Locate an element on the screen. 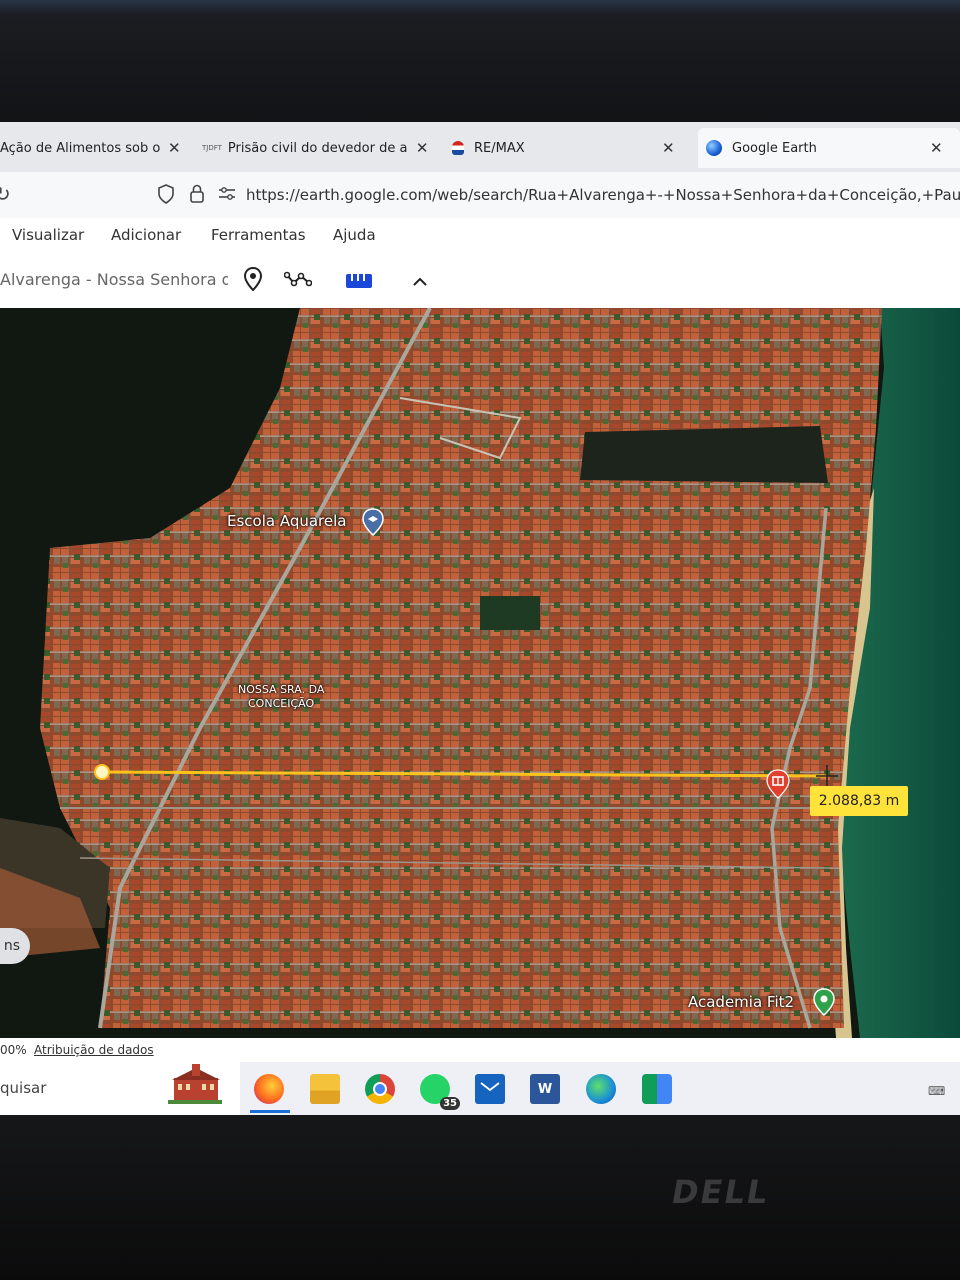  taskbar-search-placeholder: quisar is located at coordinates (23, 1088).